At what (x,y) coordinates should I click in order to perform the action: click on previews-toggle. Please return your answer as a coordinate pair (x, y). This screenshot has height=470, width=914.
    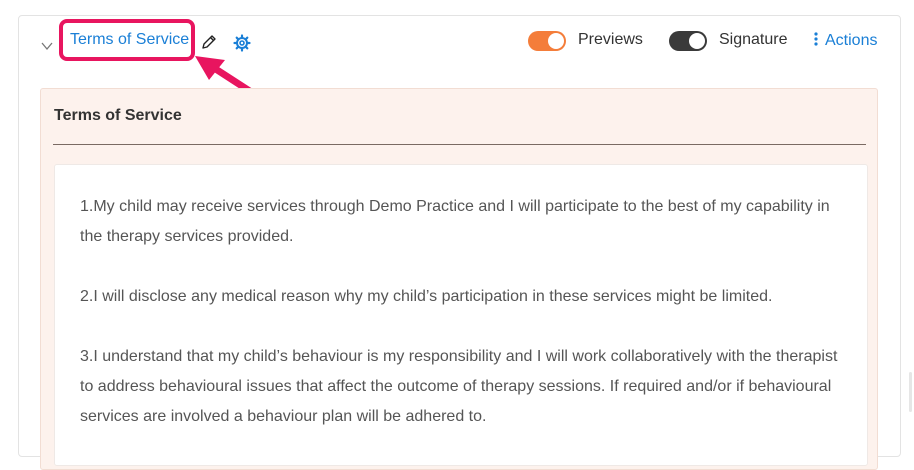
    Looking at the image, I should click on (547, 41).